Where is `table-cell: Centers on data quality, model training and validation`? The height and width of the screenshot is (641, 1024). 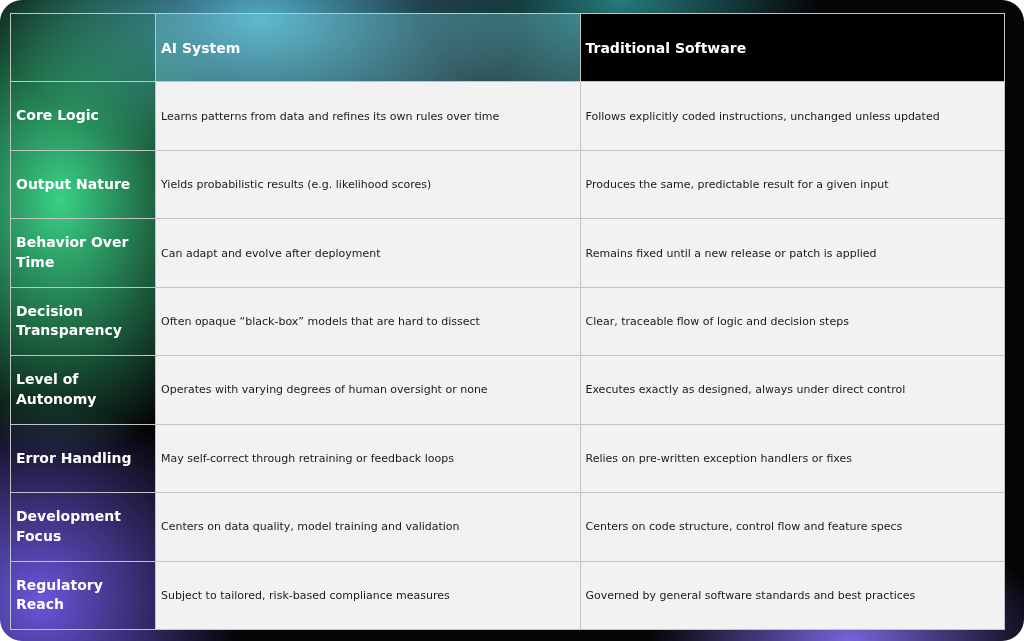 table-cell: Centers on data quality, model training and validation is located at coordinates (368, 527).